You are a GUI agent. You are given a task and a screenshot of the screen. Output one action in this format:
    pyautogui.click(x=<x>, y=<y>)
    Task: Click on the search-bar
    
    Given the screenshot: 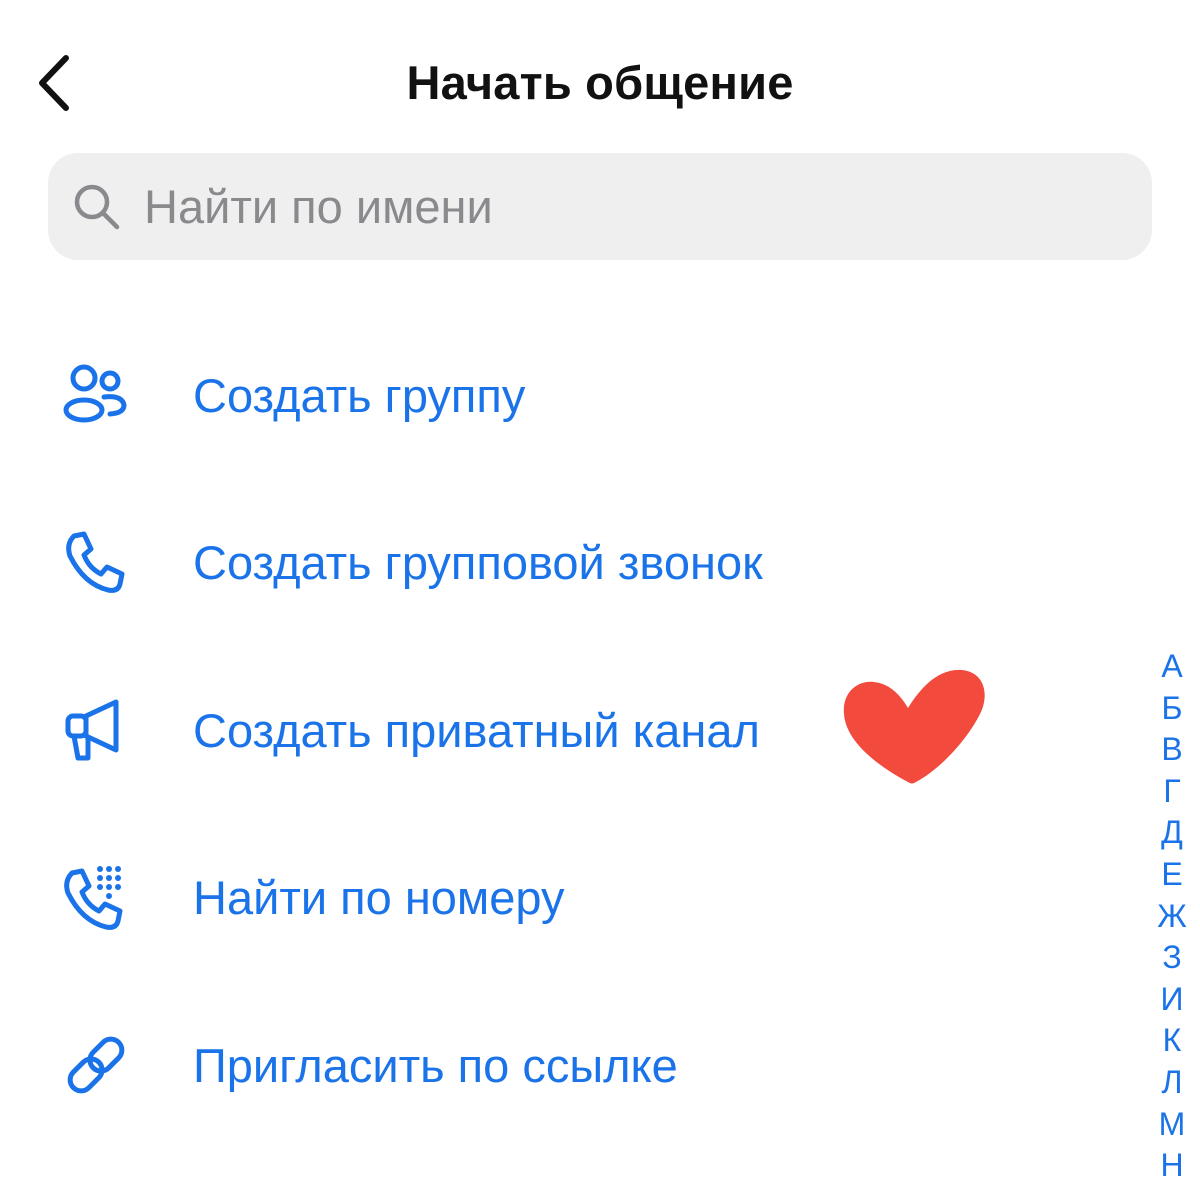 What is the action you would take?
    pyautogui.click(x=600, y=206)
    